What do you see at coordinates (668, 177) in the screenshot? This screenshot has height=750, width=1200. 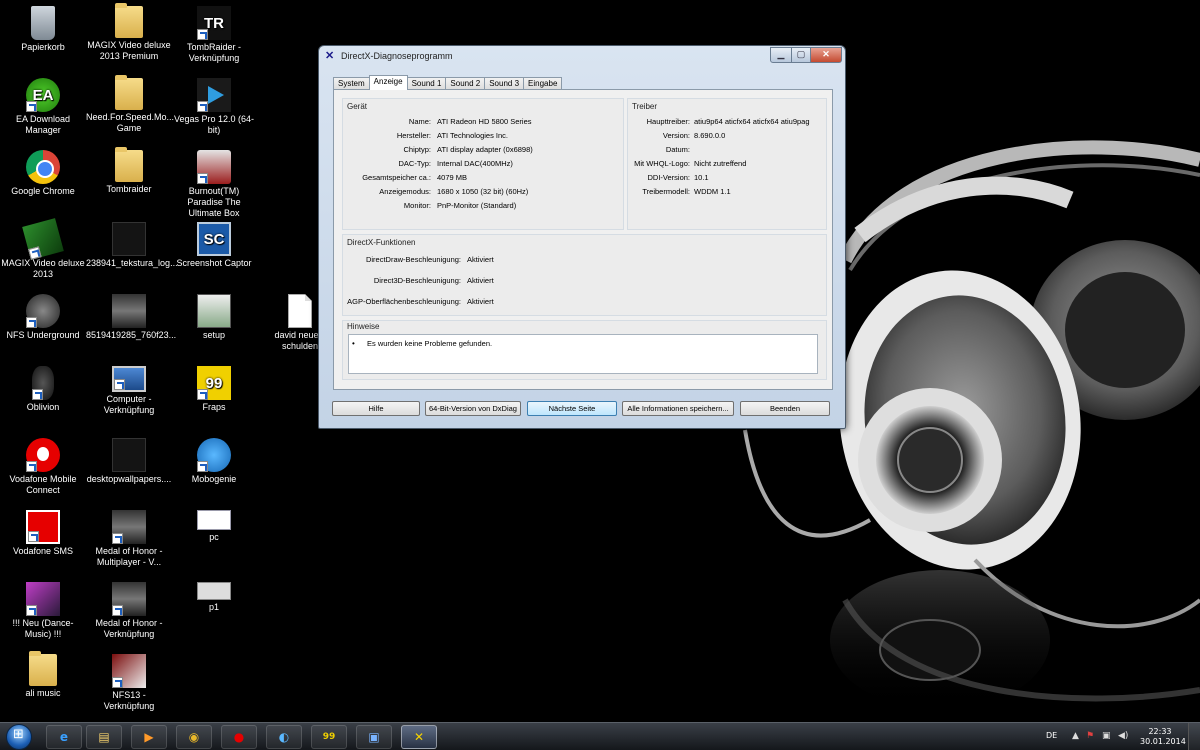 I see `driver-label: DDI-Version:` at bounding box center [668, 177].